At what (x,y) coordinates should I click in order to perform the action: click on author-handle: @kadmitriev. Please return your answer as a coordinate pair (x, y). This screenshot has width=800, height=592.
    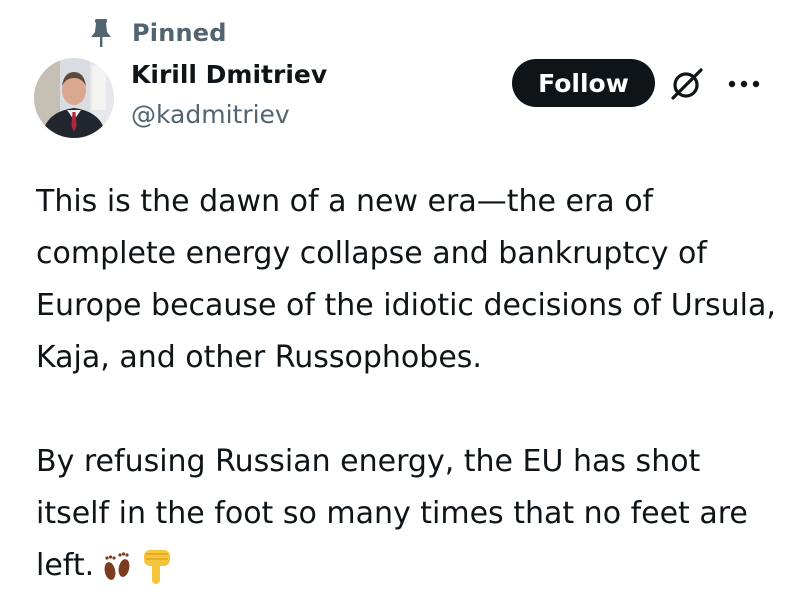
    Looking at the image, I should click on (210, 114).